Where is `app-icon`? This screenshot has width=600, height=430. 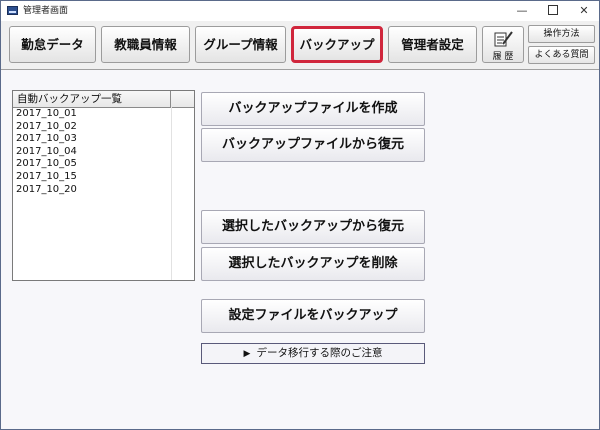
app-icon is located at coordinates (12, 10).